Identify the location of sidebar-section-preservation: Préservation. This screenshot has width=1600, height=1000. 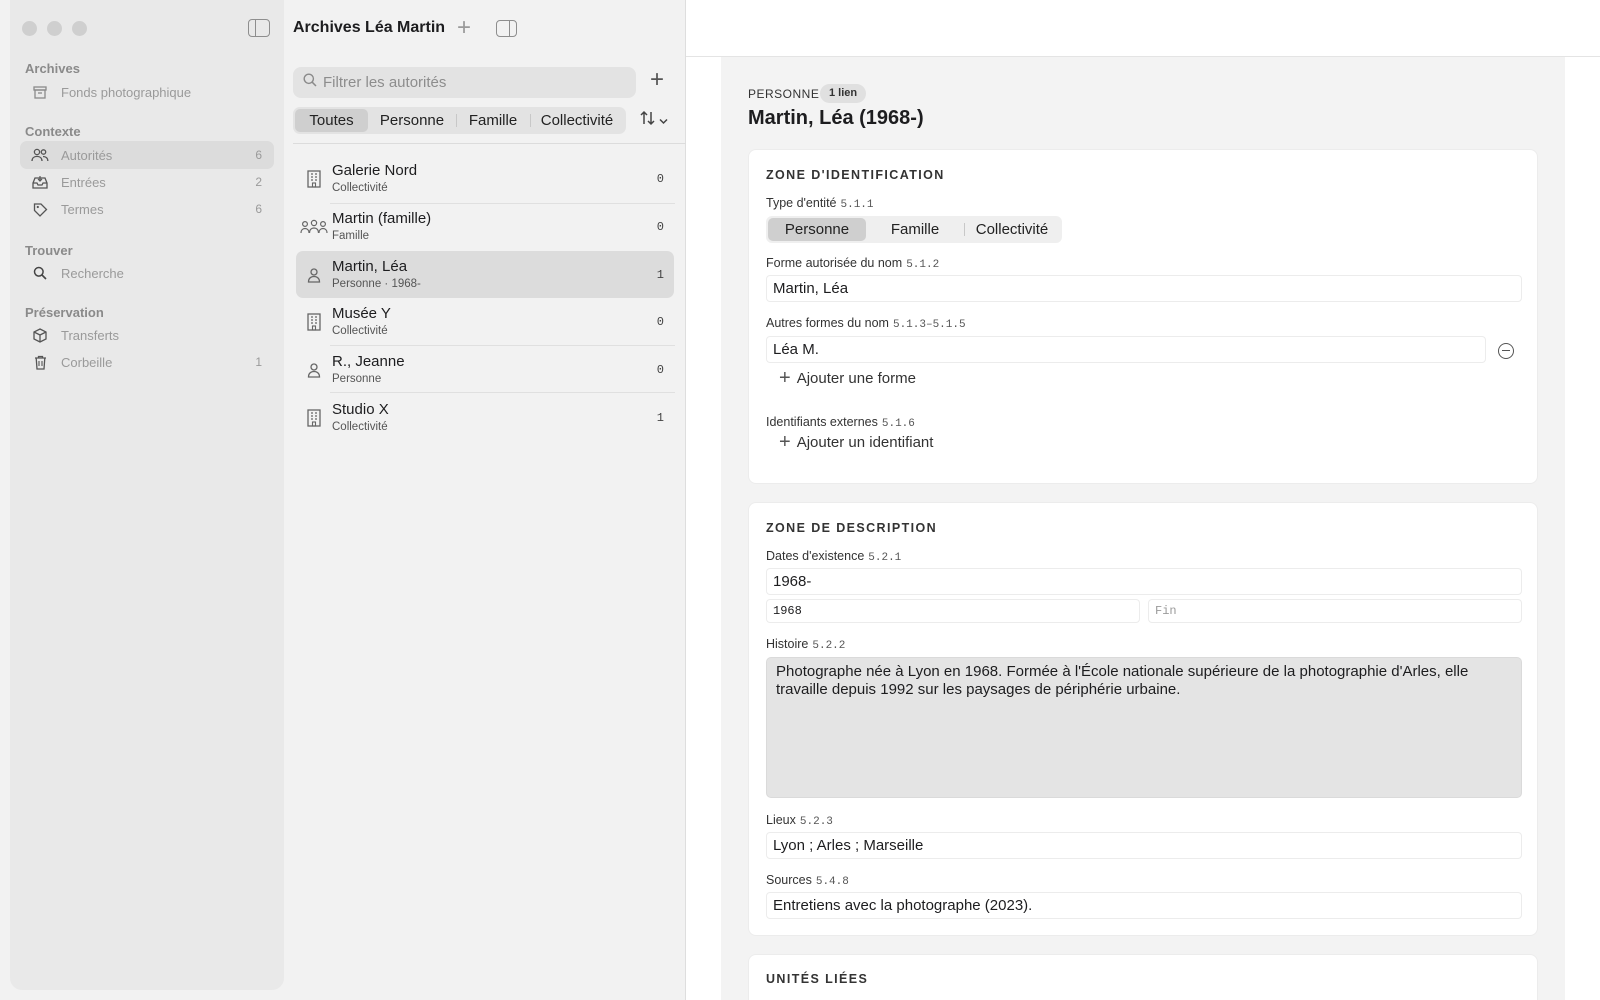
(64, 312).